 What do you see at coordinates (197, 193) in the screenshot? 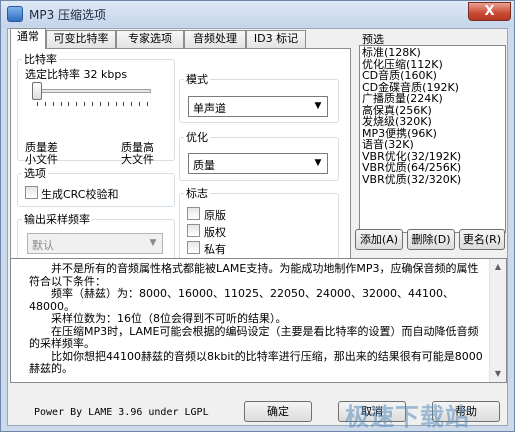
I see `flags-group-label: 标志` at bounding box center [197, 193].